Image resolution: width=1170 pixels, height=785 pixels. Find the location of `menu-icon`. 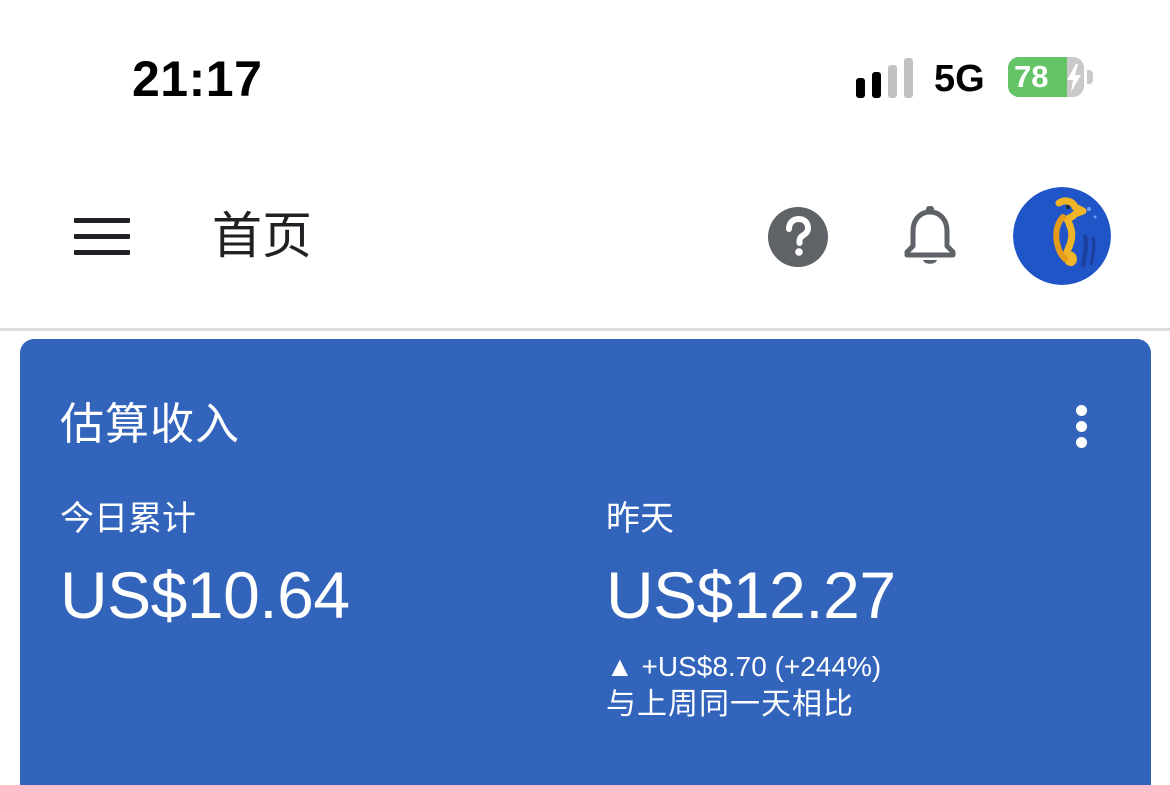

menu-icon is located at coordinates (102, 237).